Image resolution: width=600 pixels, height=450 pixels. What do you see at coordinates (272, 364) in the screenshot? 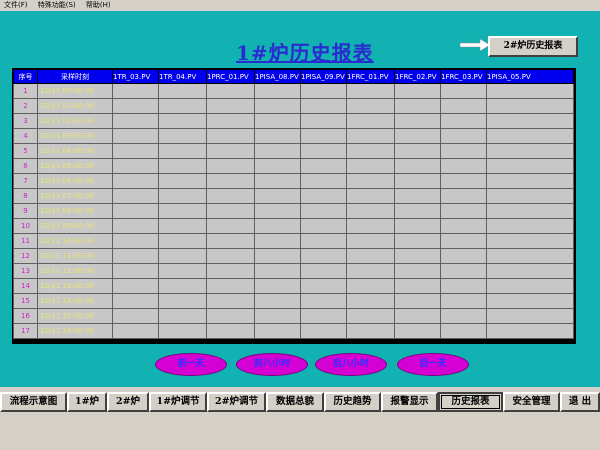
I see `prev-8h-button: 前八小时` at bounding box center [272, 364].